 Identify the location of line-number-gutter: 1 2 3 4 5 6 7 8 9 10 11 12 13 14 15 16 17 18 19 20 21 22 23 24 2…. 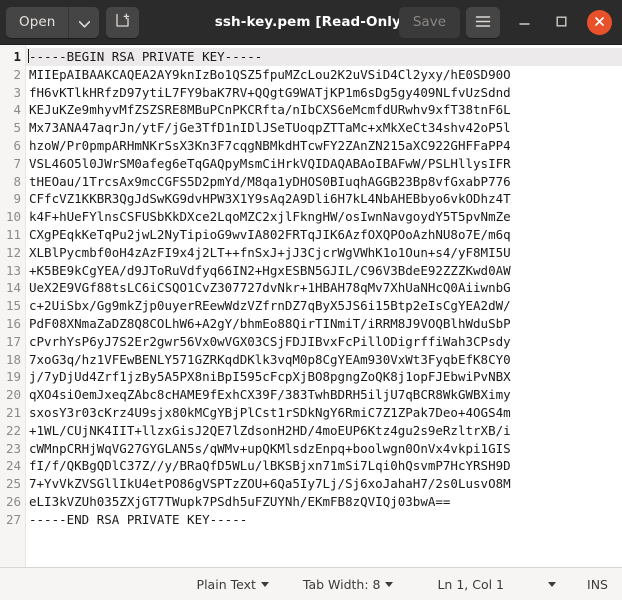
(13, 306).